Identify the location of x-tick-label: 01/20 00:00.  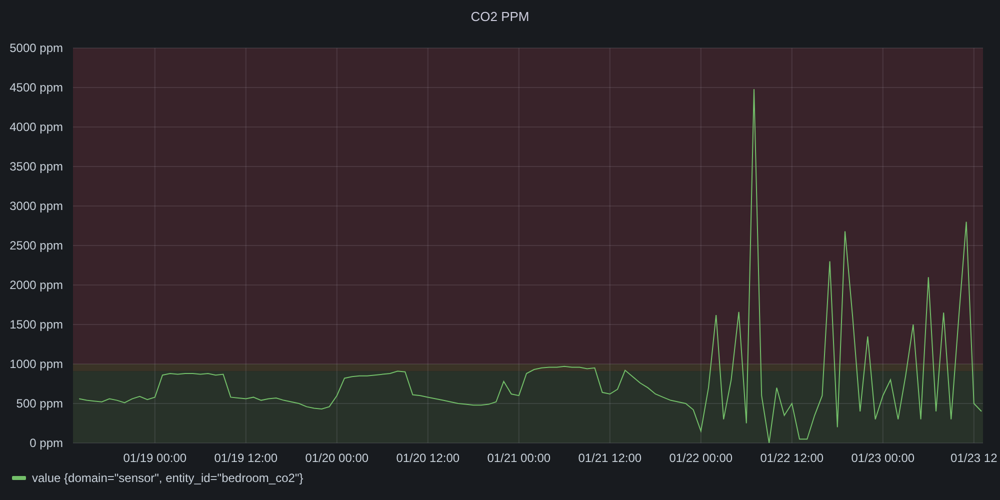
(337, 458).